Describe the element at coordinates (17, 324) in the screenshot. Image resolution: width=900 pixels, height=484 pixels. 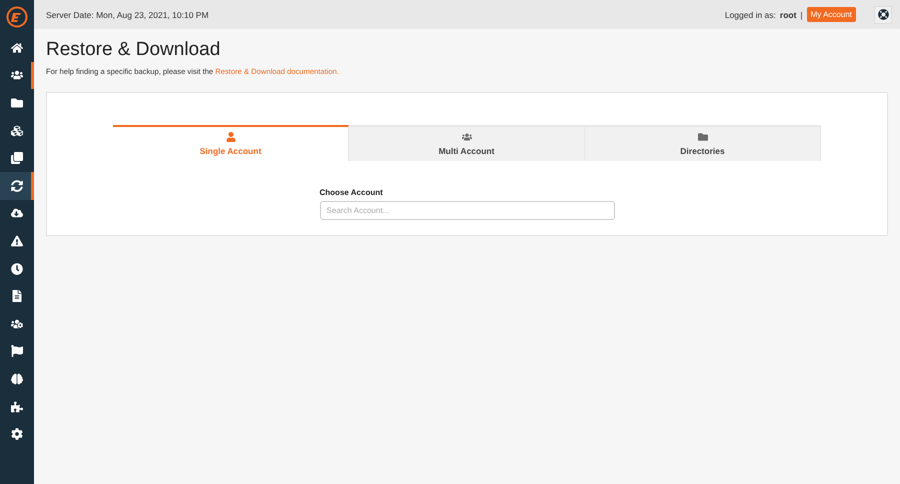
I see `users-gear-icon` at that location.